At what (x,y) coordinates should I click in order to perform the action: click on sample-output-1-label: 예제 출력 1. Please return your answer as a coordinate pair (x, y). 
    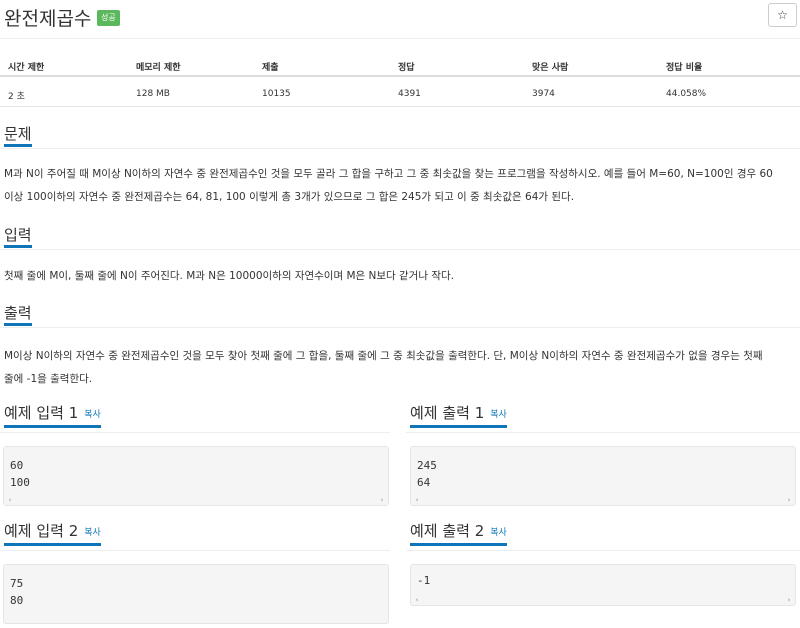
    Looking at the image, I should click on (447, 413).